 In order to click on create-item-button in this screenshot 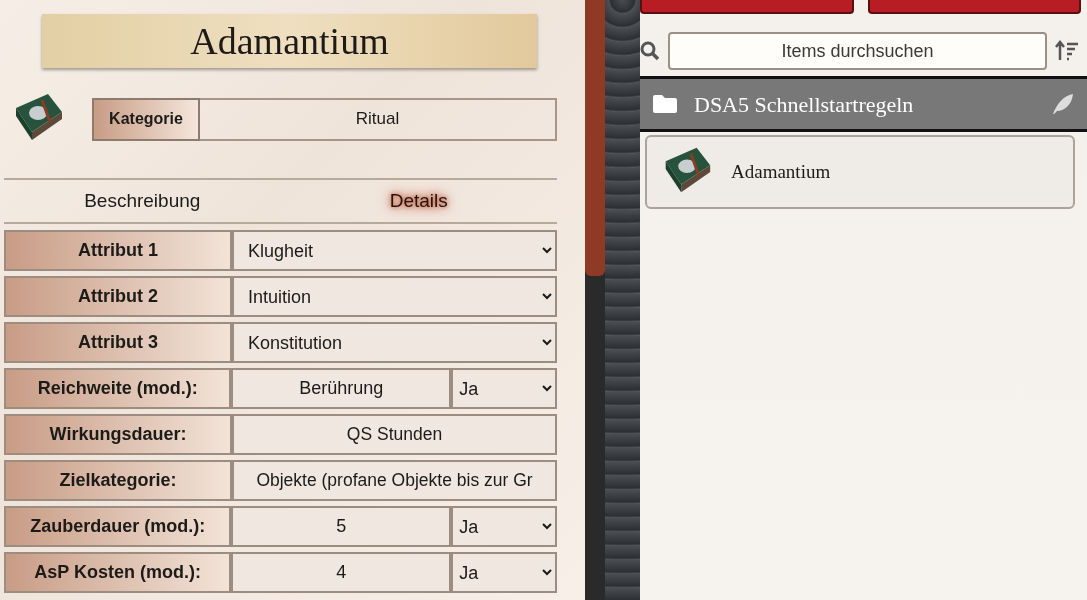, I will do `click(747, 7)`.